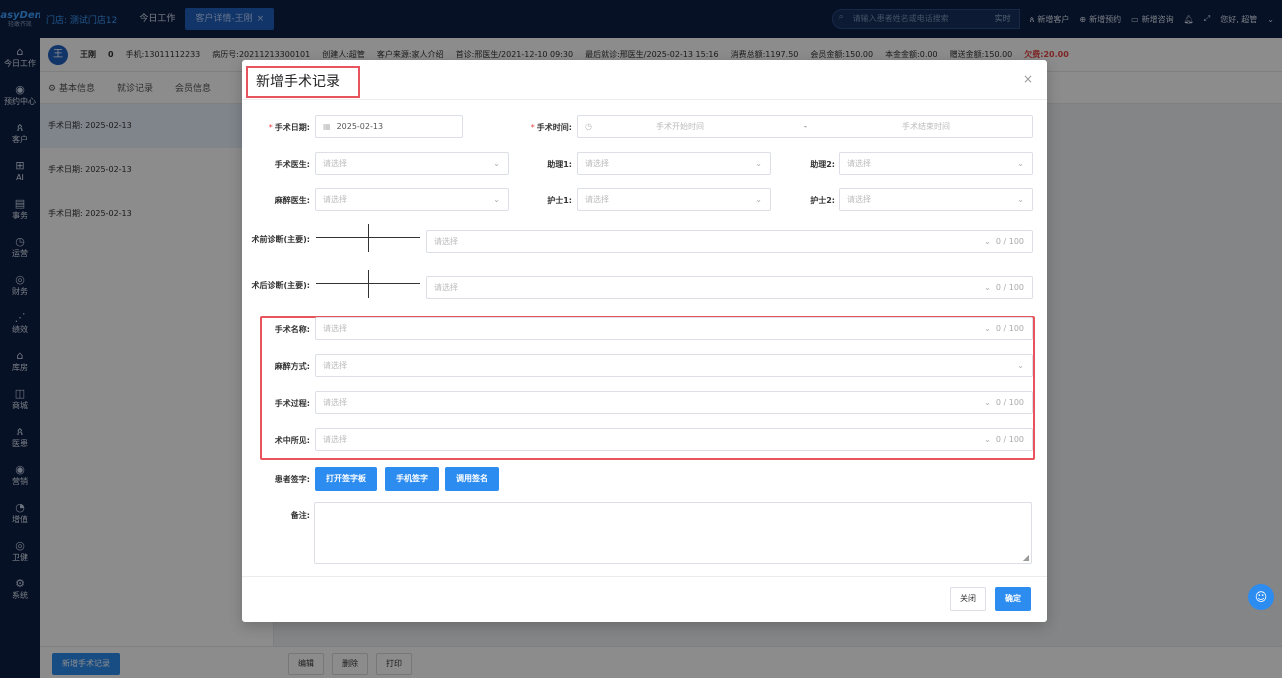 Image resolution: width=1282 pixels, height=678 pixels. Describe the element at coordinates (822, 164) in the screenshot. I see `assistant2-label: 助理2:` at that location.